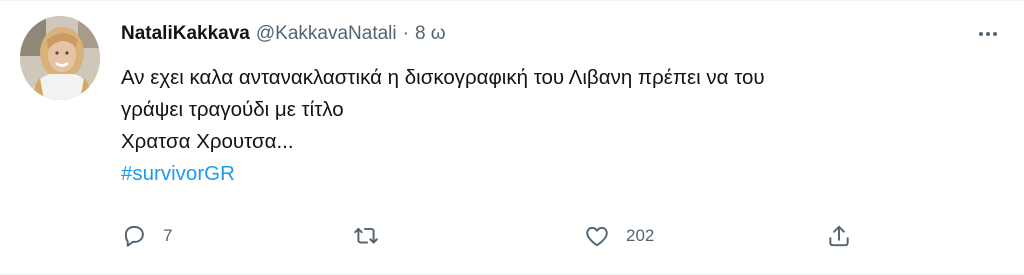 This screenshot has height=275, width=1024. Describe the element at coordinates (134, 236) in the screenshot. I see `reply-icon` at that location.